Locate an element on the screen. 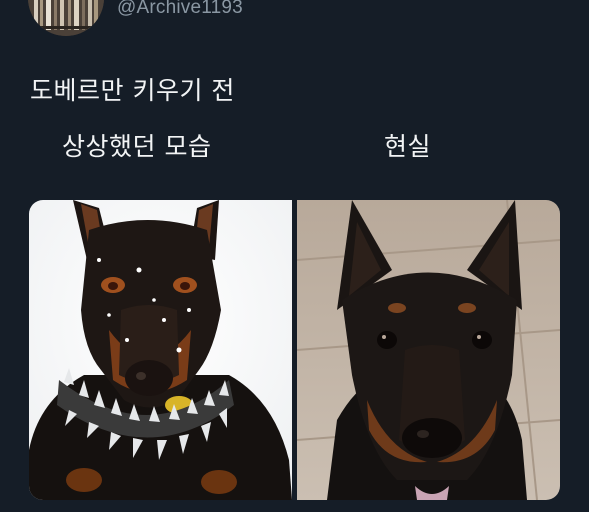  caption-imagined: 상상했던 모습 is located at coordinates (137, 146).